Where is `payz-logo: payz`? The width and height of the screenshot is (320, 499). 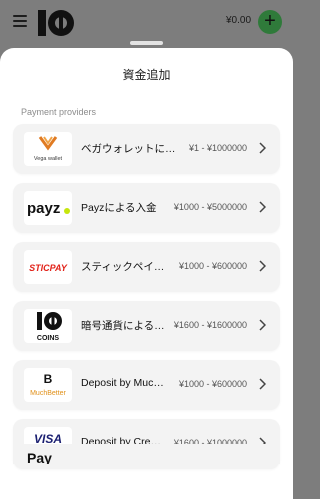 payz-logo: payz is located at coordinates (48, 208).